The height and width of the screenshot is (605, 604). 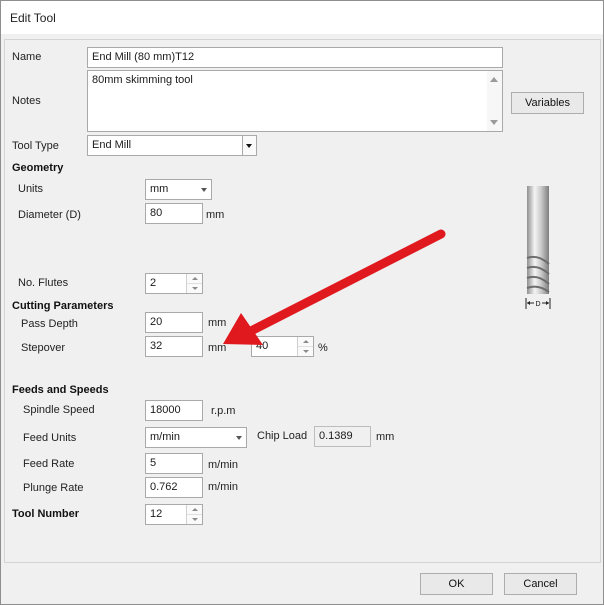 I want to click on feed-units-select: m/min, so click(x=196, y=437).